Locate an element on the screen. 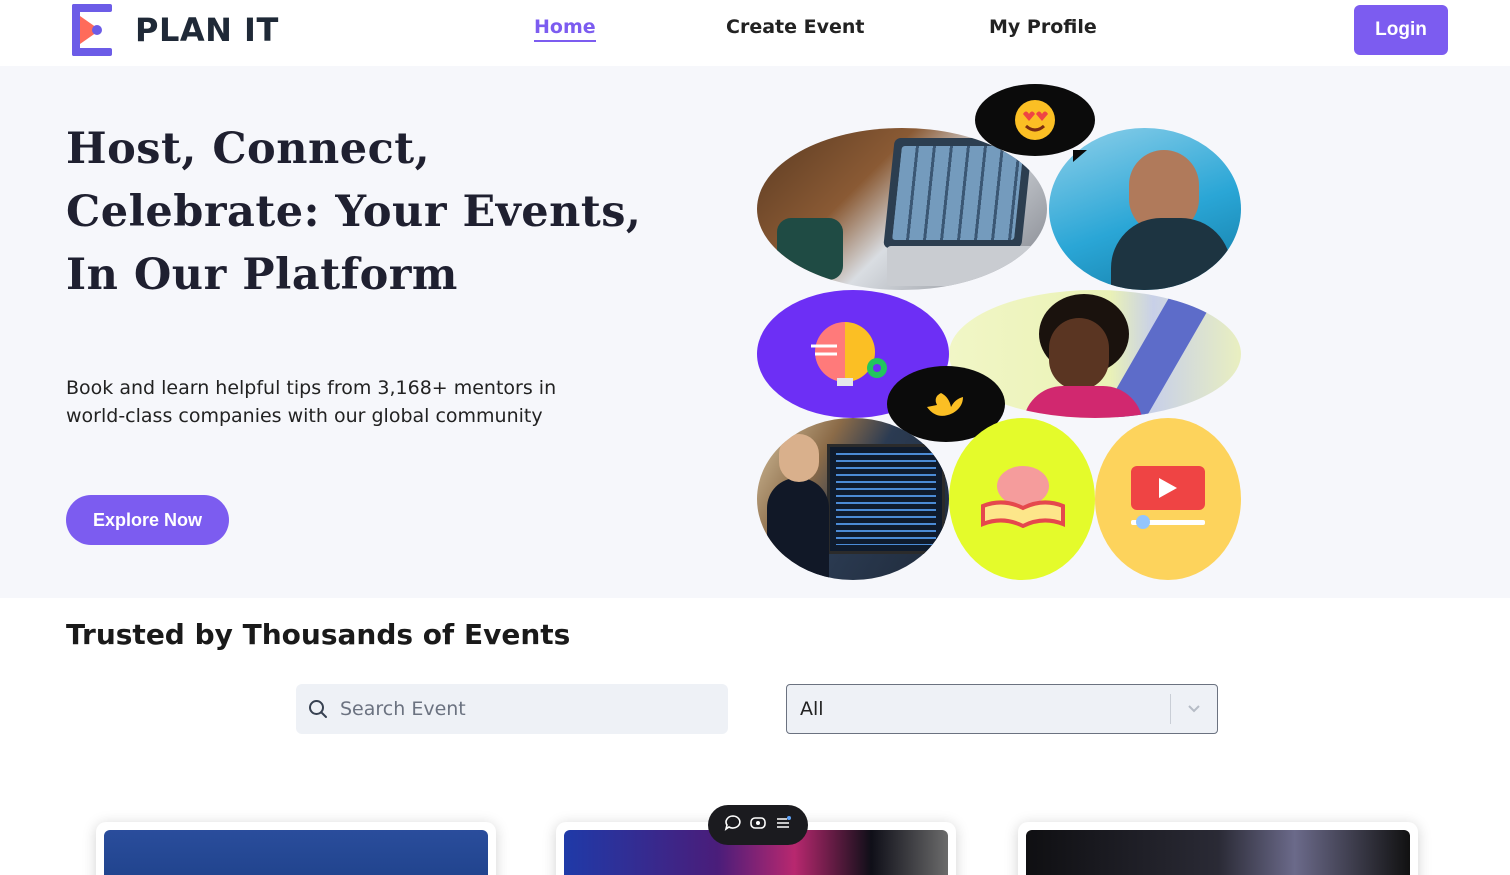  video-play-icon is located at coordinates (1168, 497).